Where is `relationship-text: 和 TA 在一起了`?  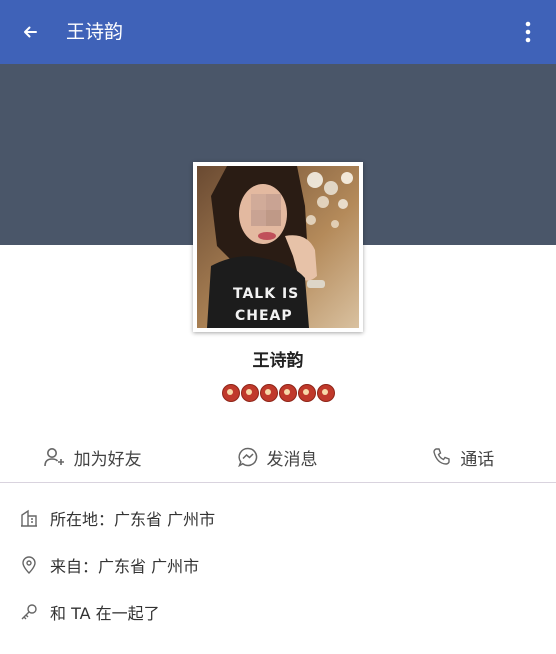
relationship-text: 和 TA 在一起了 is located at coordinates (105, 613).